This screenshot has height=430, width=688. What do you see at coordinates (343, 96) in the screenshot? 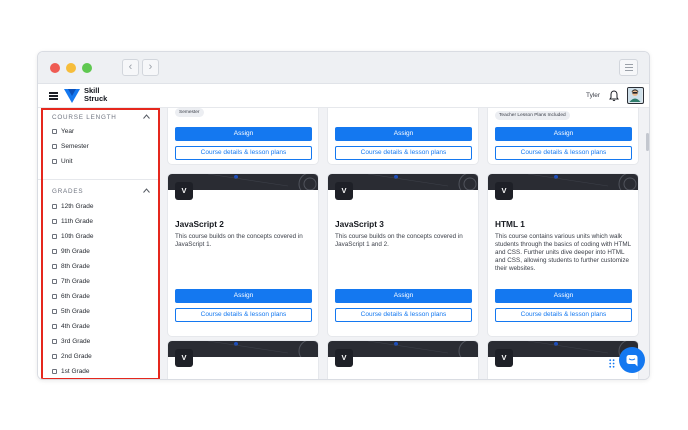
I see `app-header: Skill Struck Tyler` at bounding box center [343, 96].